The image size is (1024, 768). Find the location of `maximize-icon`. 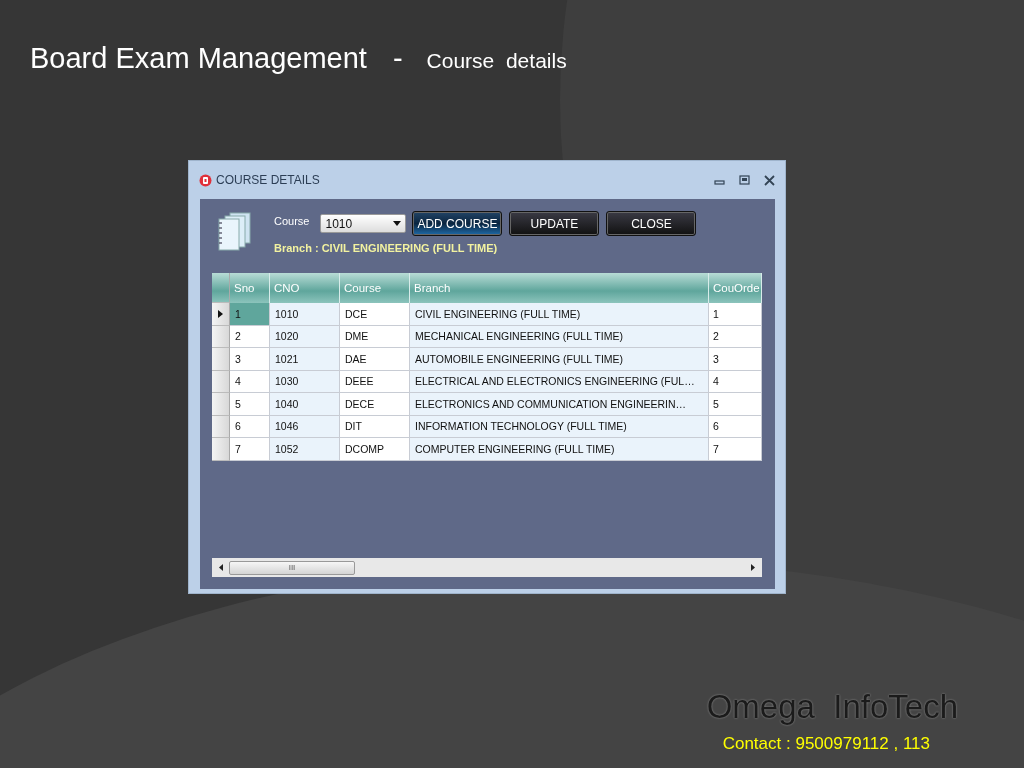

maximize-icon is located at coordinates (744, 180).